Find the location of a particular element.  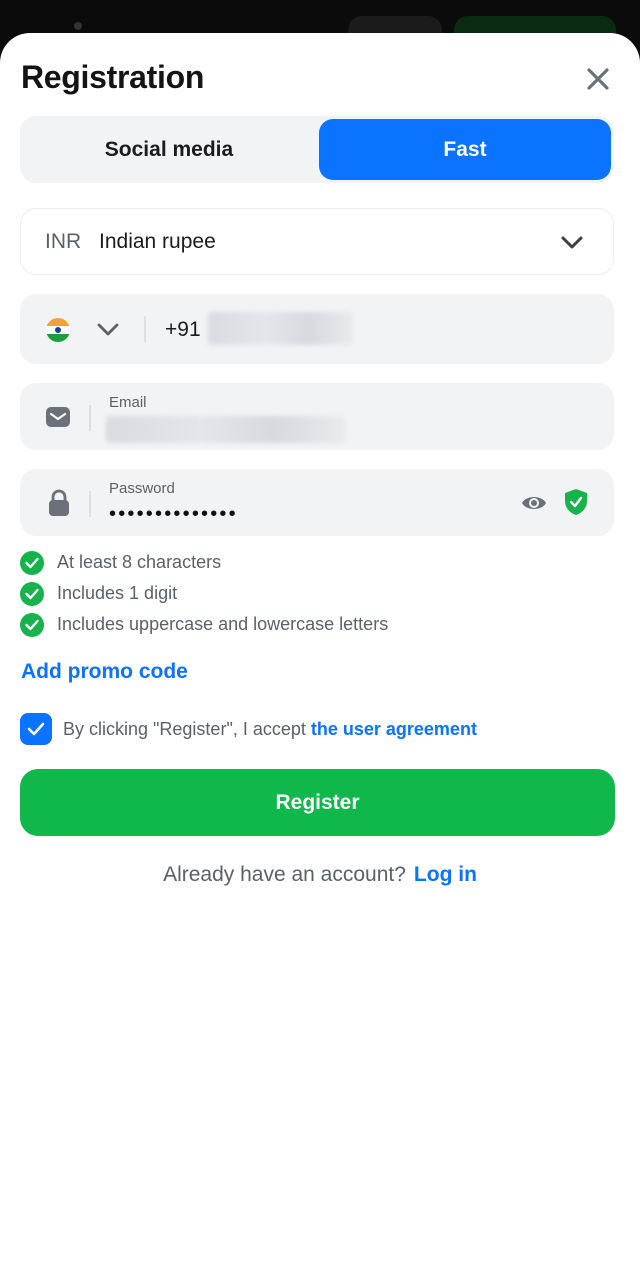

register-button: Register is located at coordinates (317, 802).